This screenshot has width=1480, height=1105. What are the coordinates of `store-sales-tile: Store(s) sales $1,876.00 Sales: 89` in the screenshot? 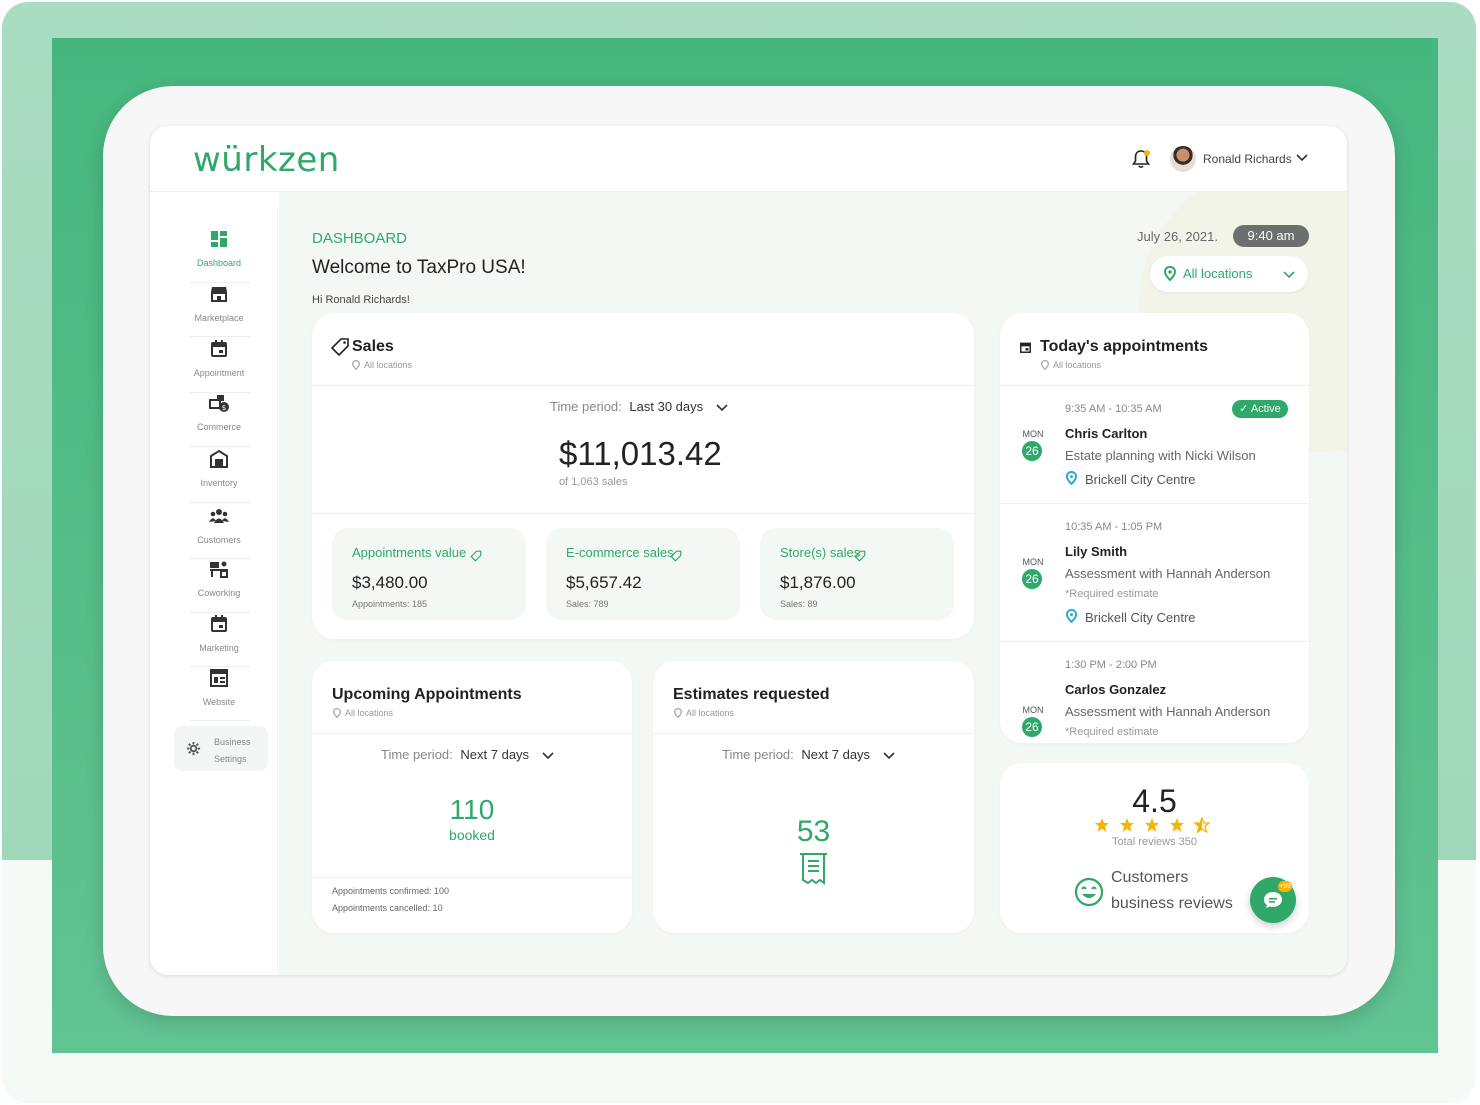 It's located at (857, 574).